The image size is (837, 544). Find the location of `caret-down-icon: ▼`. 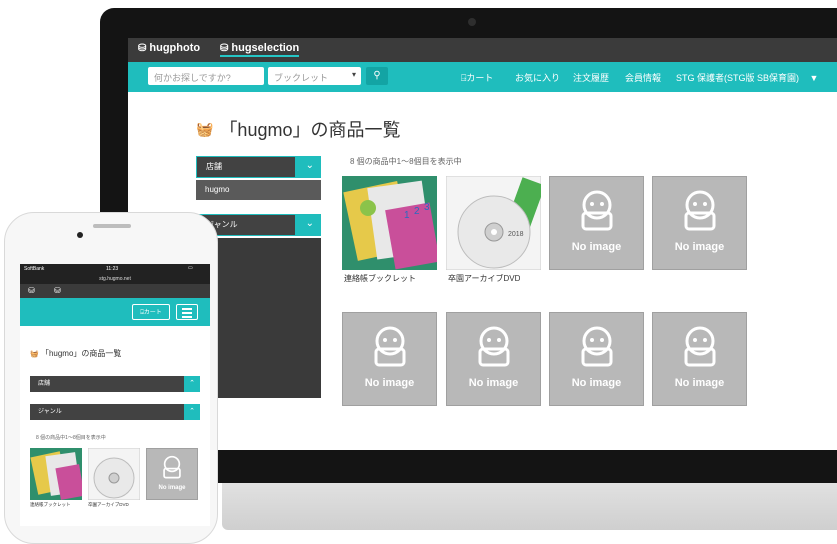

caret-down-icon: ▼ is located at coordinates (814, 78).